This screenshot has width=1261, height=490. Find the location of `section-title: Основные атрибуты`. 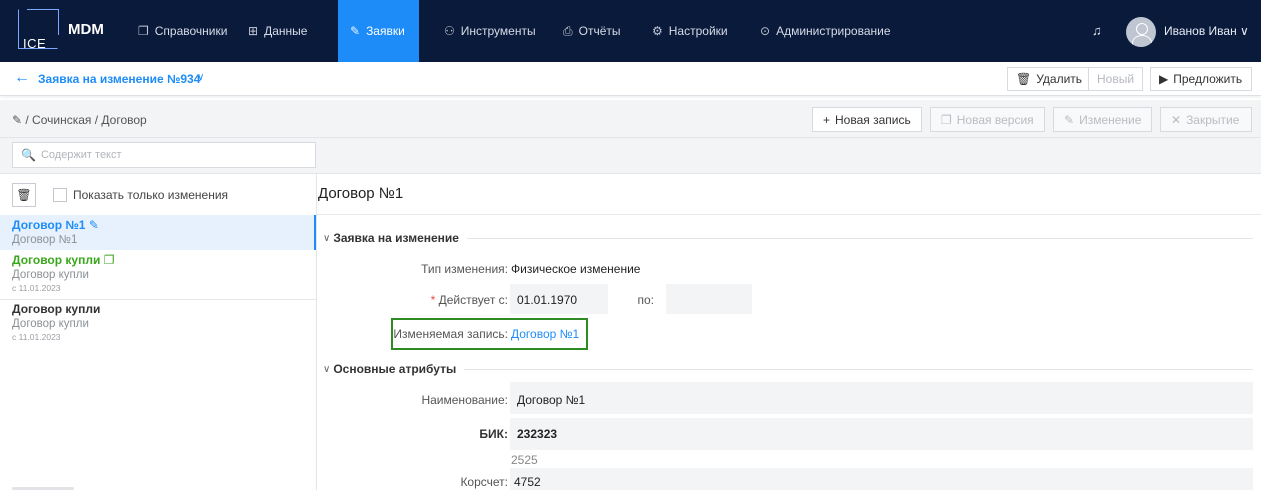

section-title: Основные атрибуты is located at coordinates (395, 369).